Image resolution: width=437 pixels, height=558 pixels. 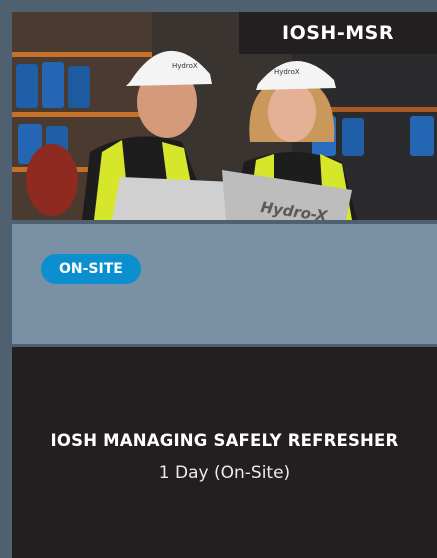 What do you see at coordinates (224, 440) in the screenshot?
I see `course-title: IOSH MANAGING SAFELY REFRESHER` at bounding box center [224, 440].